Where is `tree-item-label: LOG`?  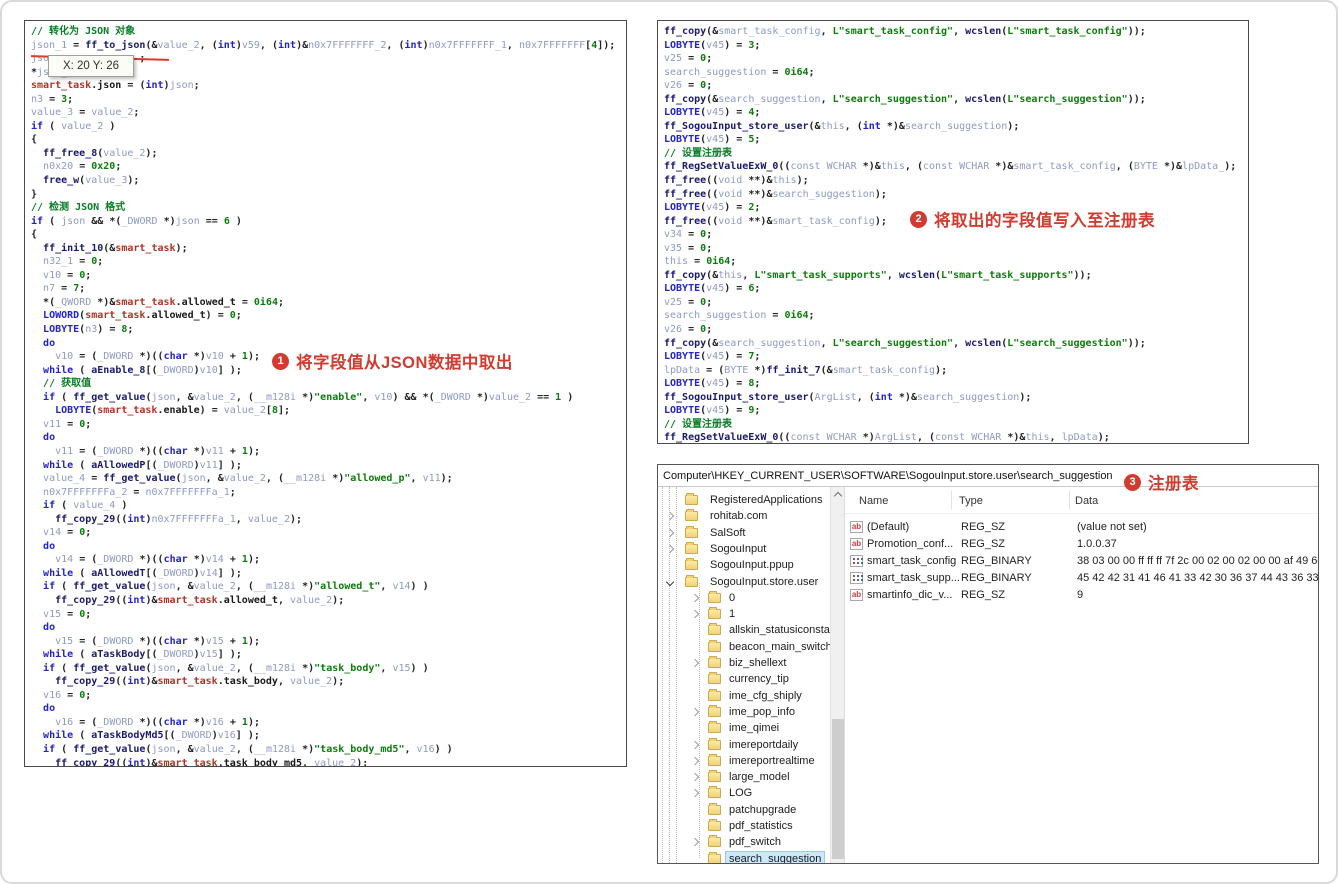
tree-item-label: LOG is located at coordinates (740, 793).